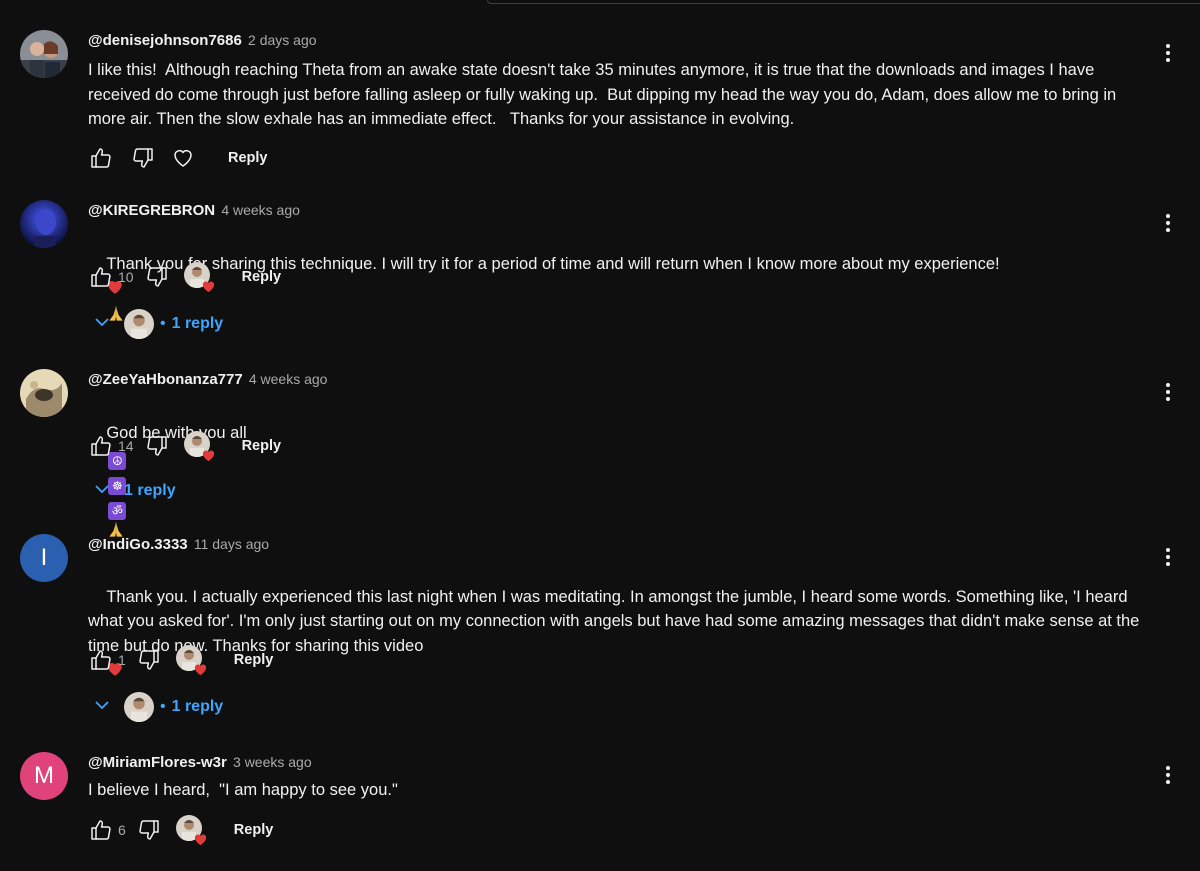  I want to click on comment-header: @IndiGo.3333 11 days ago, so click(178, 544).